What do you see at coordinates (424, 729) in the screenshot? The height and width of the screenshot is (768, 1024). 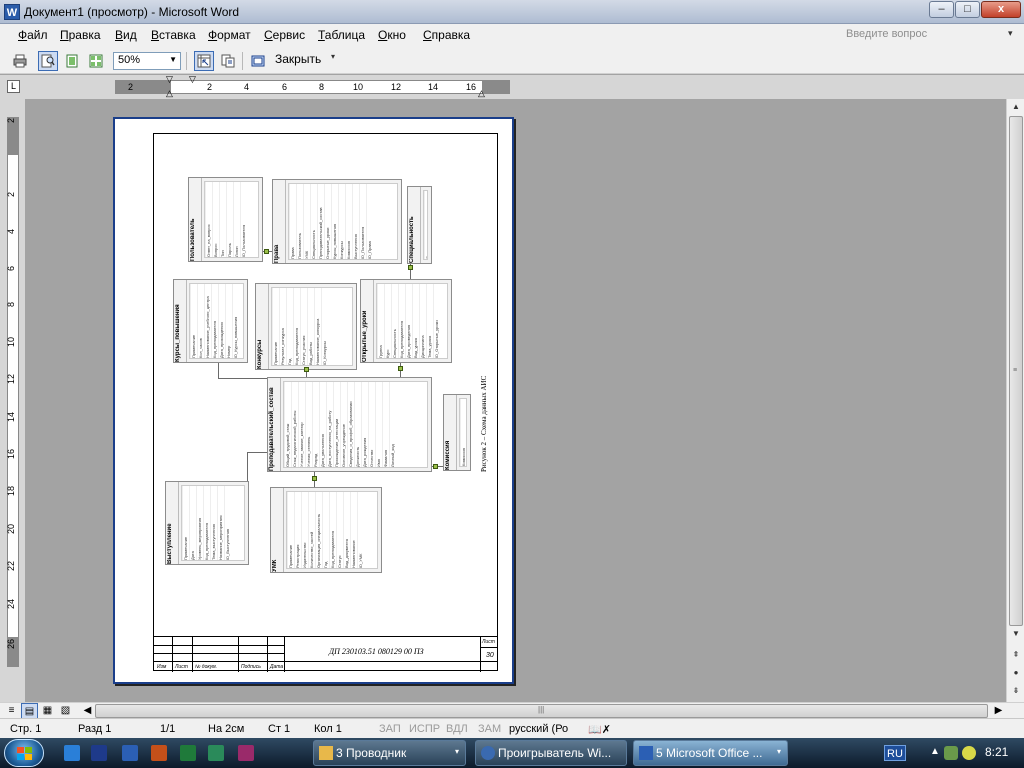 I see `status-track-changes: ИСПР` at bounding box center [424, 729].